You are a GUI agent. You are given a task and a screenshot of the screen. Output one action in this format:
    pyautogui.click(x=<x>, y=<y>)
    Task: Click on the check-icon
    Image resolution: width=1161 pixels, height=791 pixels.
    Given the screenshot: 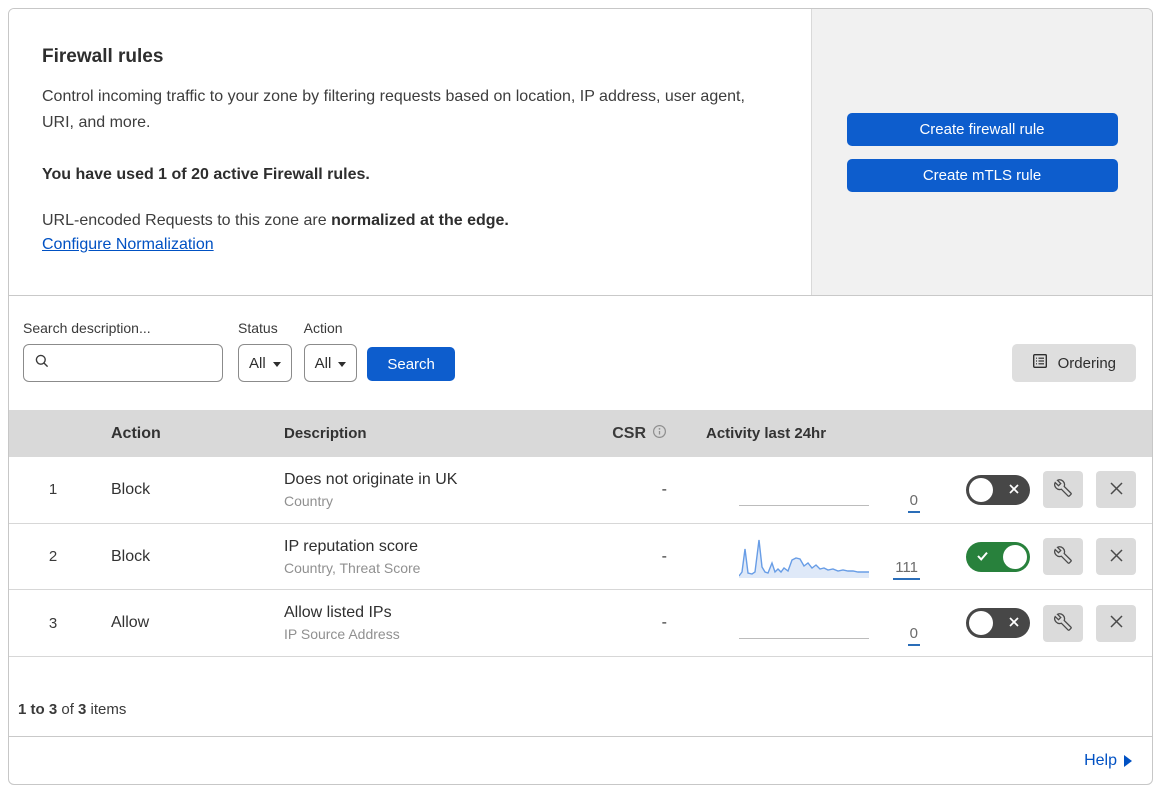 What is the action you would take?
    pyautogui.click(x=982, y=558)
    